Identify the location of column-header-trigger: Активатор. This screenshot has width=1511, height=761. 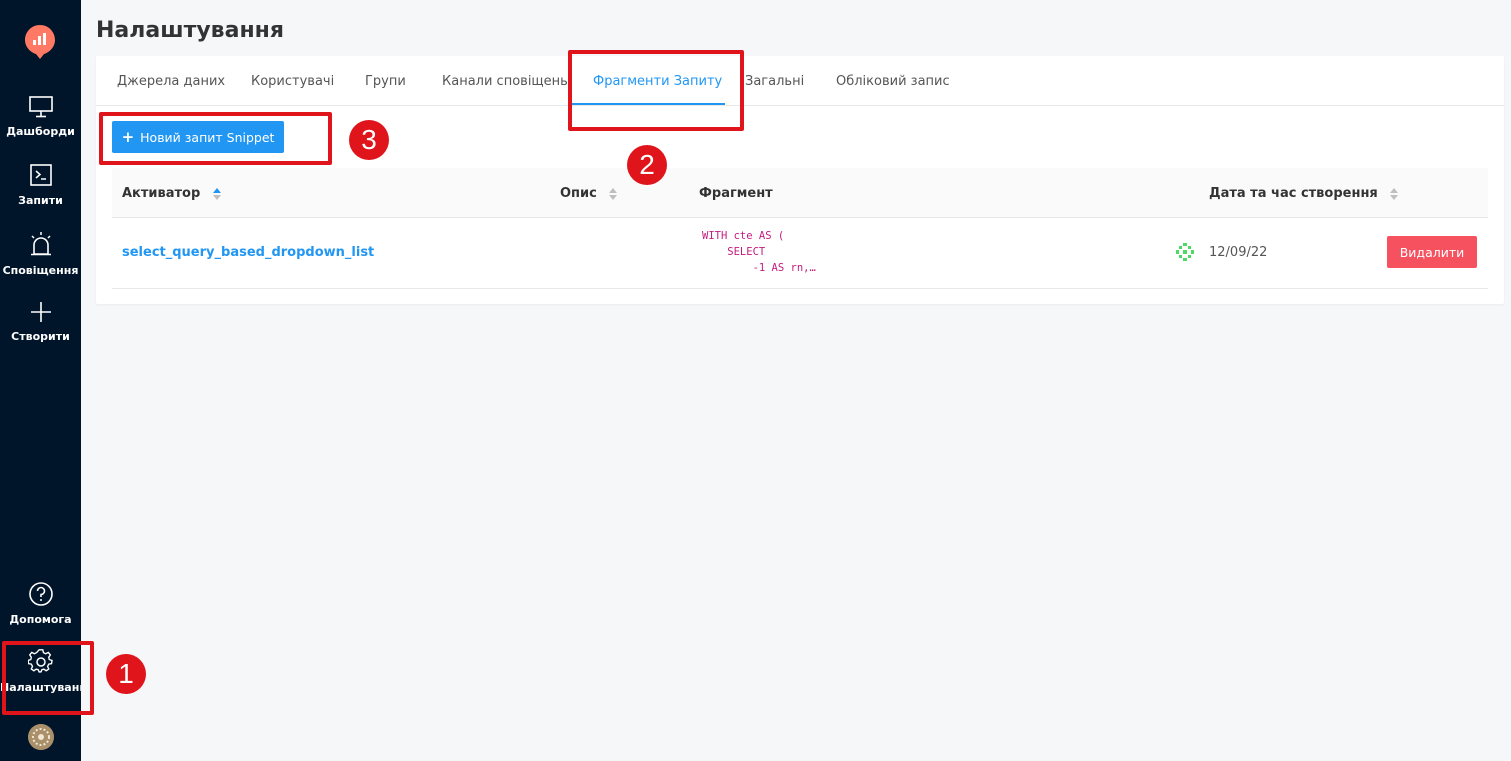
(171, 193).